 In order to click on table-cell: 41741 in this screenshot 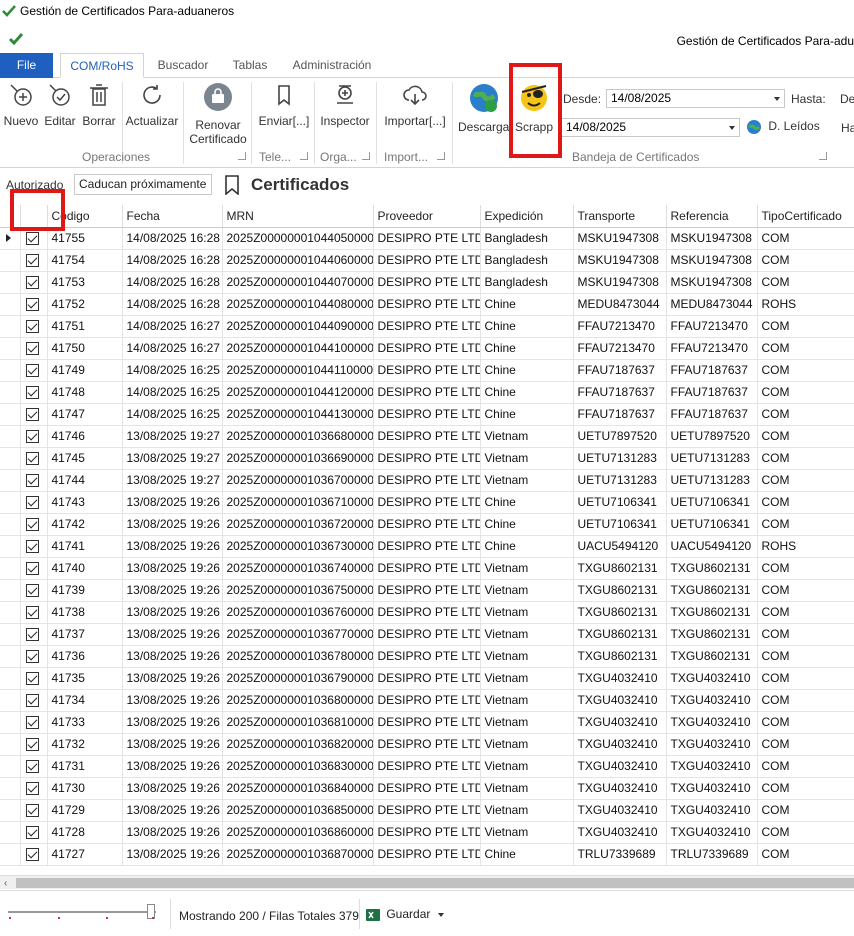, I will do `click(85, 546)`.